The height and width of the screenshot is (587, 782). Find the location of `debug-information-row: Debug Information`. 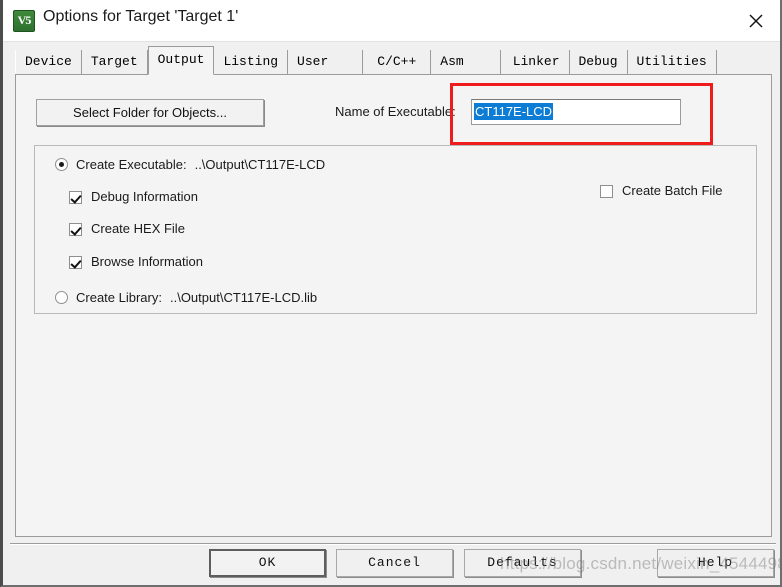

debug-information-row: Debug Information is located at coordinates (133, 197).